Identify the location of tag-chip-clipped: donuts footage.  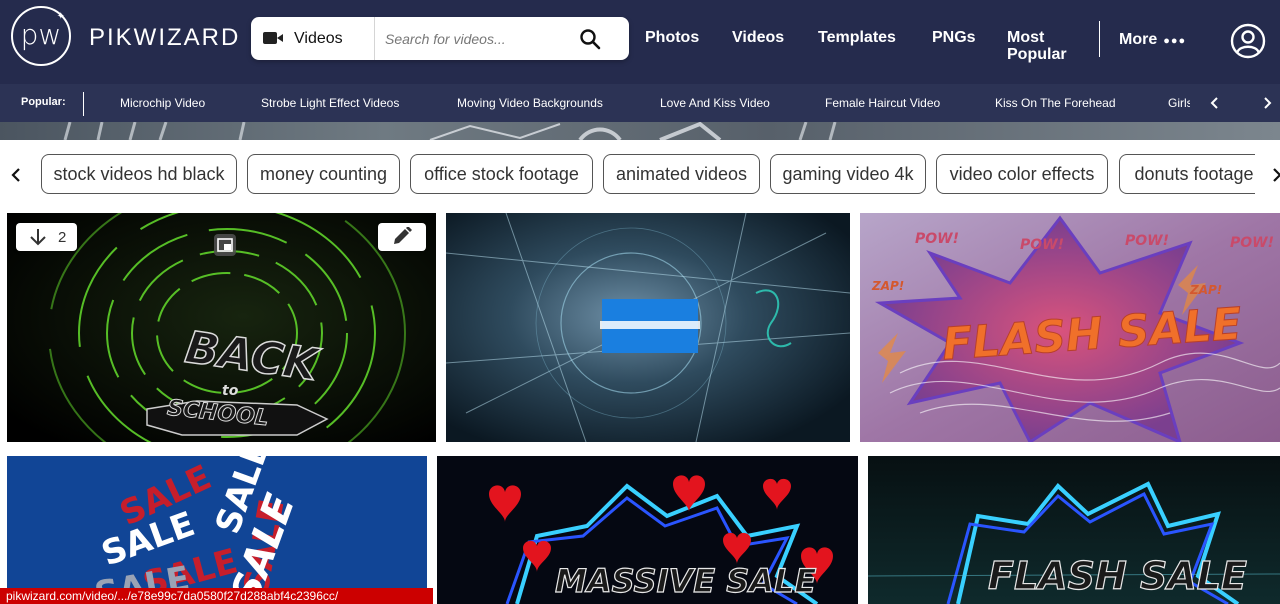
(1187, 174).